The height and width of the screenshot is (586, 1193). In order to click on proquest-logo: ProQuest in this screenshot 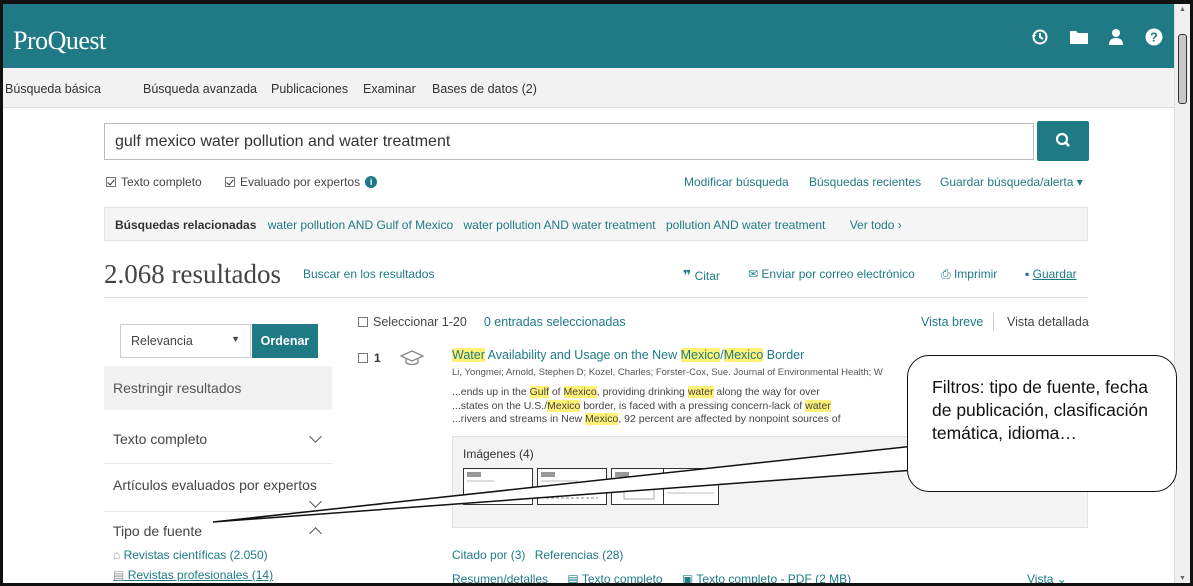, I will do `click(59, 41)`.